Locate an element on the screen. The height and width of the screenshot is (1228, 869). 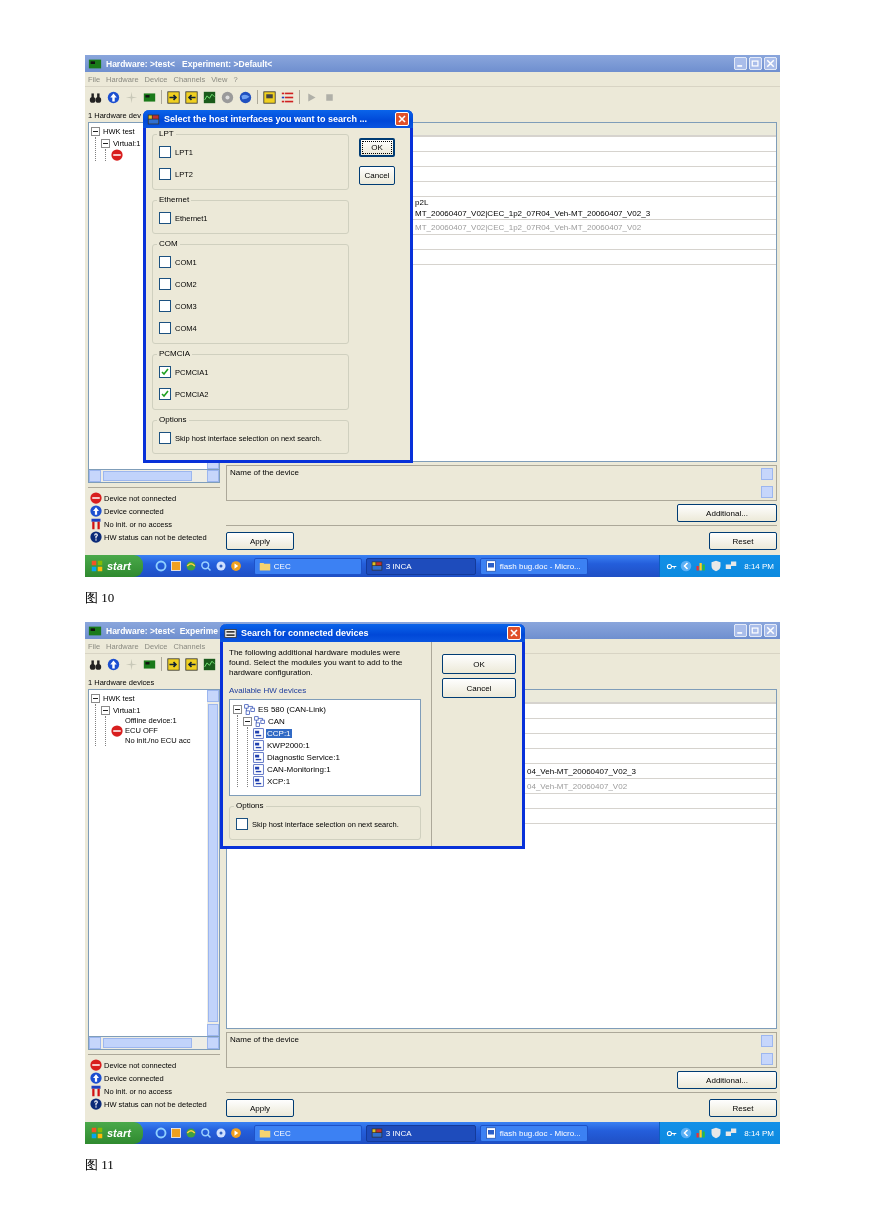
windows-logo-icon is located at coordinates (97, 1133).